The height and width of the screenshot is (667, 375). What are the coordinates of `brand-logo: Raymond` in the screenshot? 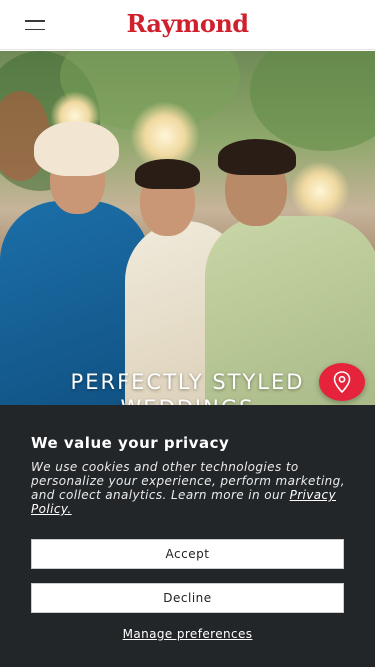 It's located at (187, 23).